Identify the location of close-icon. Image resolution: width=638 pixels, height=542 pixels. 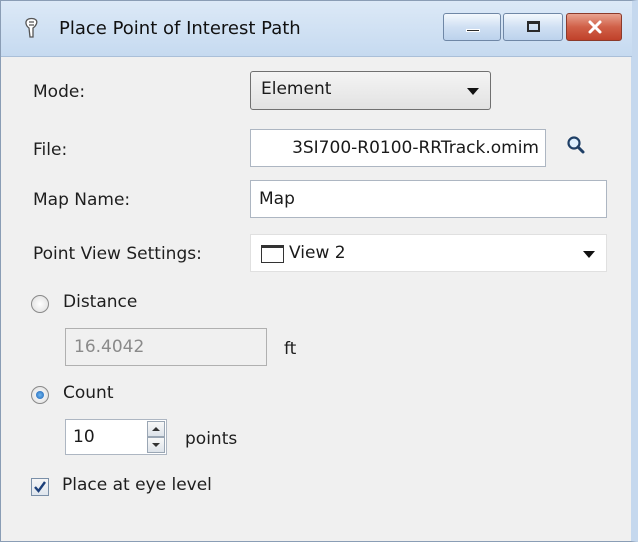
(595, 29).